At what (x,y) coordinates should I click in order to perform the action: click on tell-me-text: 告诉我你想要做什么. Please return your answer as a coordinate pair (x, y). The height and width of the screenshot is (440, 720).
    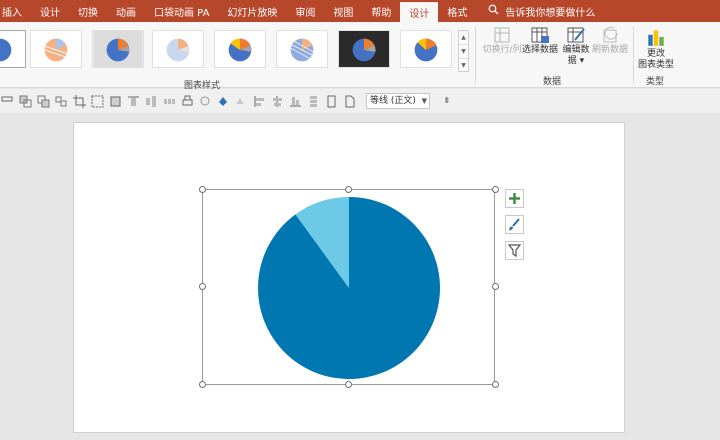
    Looking at the image, I should click on (550, 13).